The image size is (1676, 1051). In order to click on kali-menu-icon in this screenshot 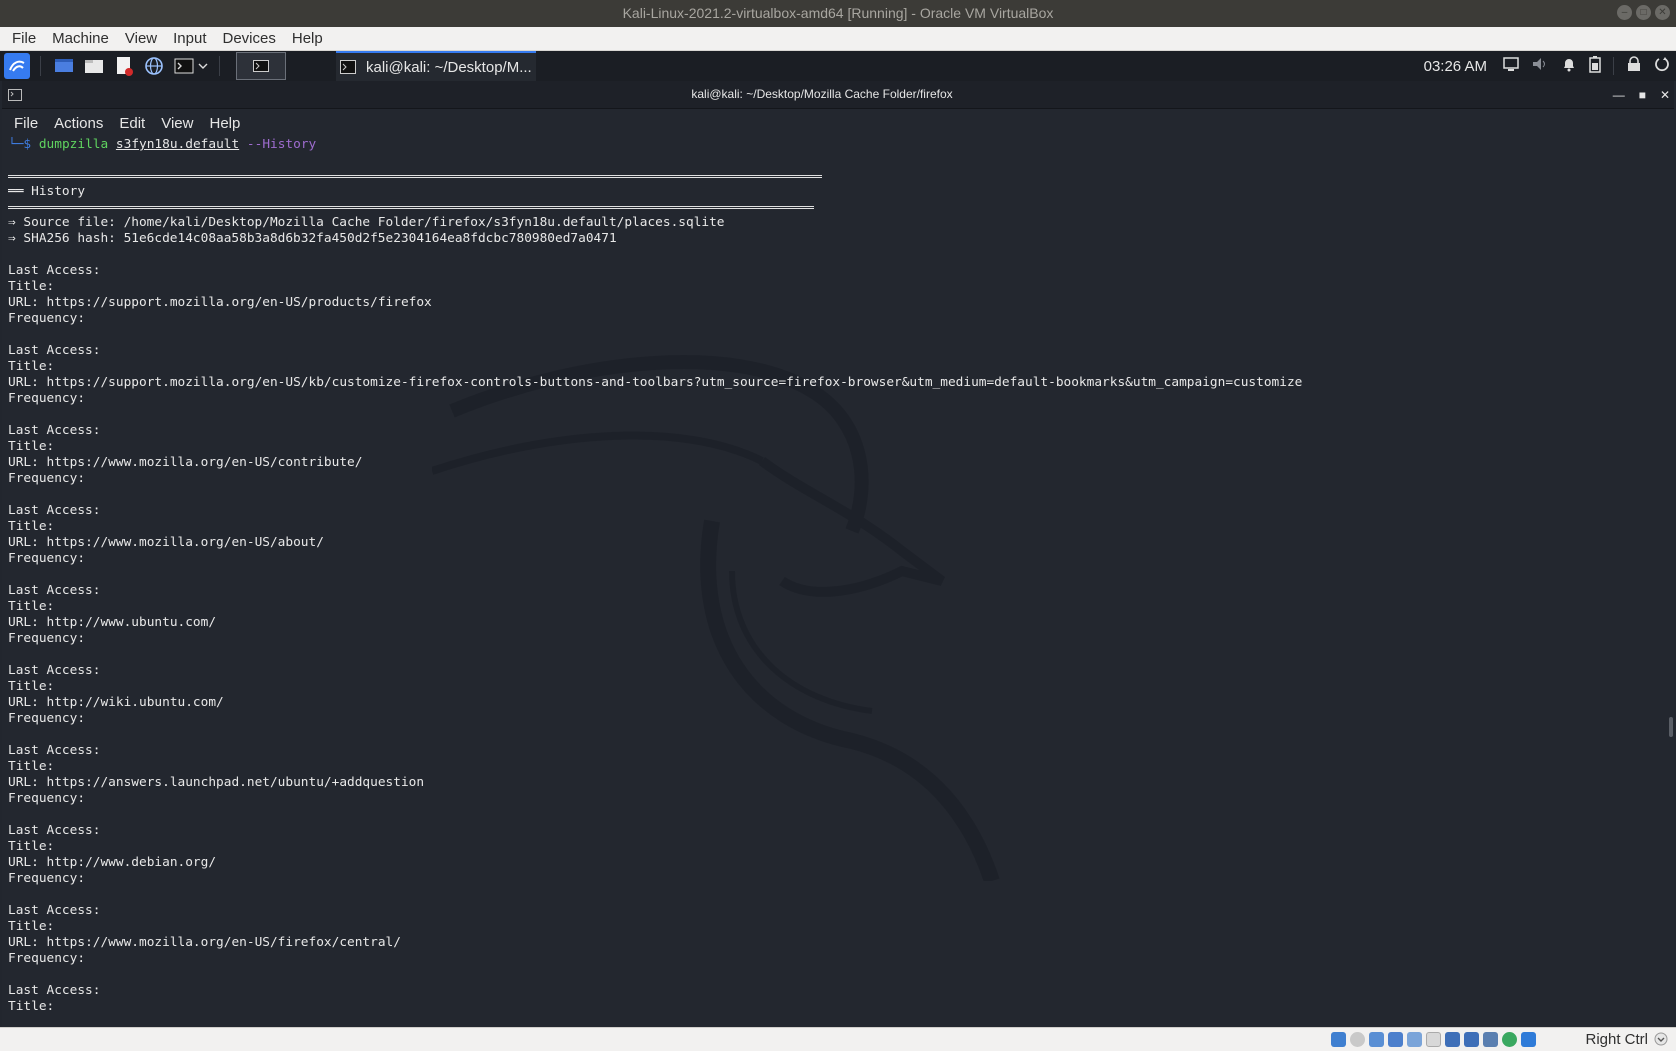, I will do `click(17, 66)`.